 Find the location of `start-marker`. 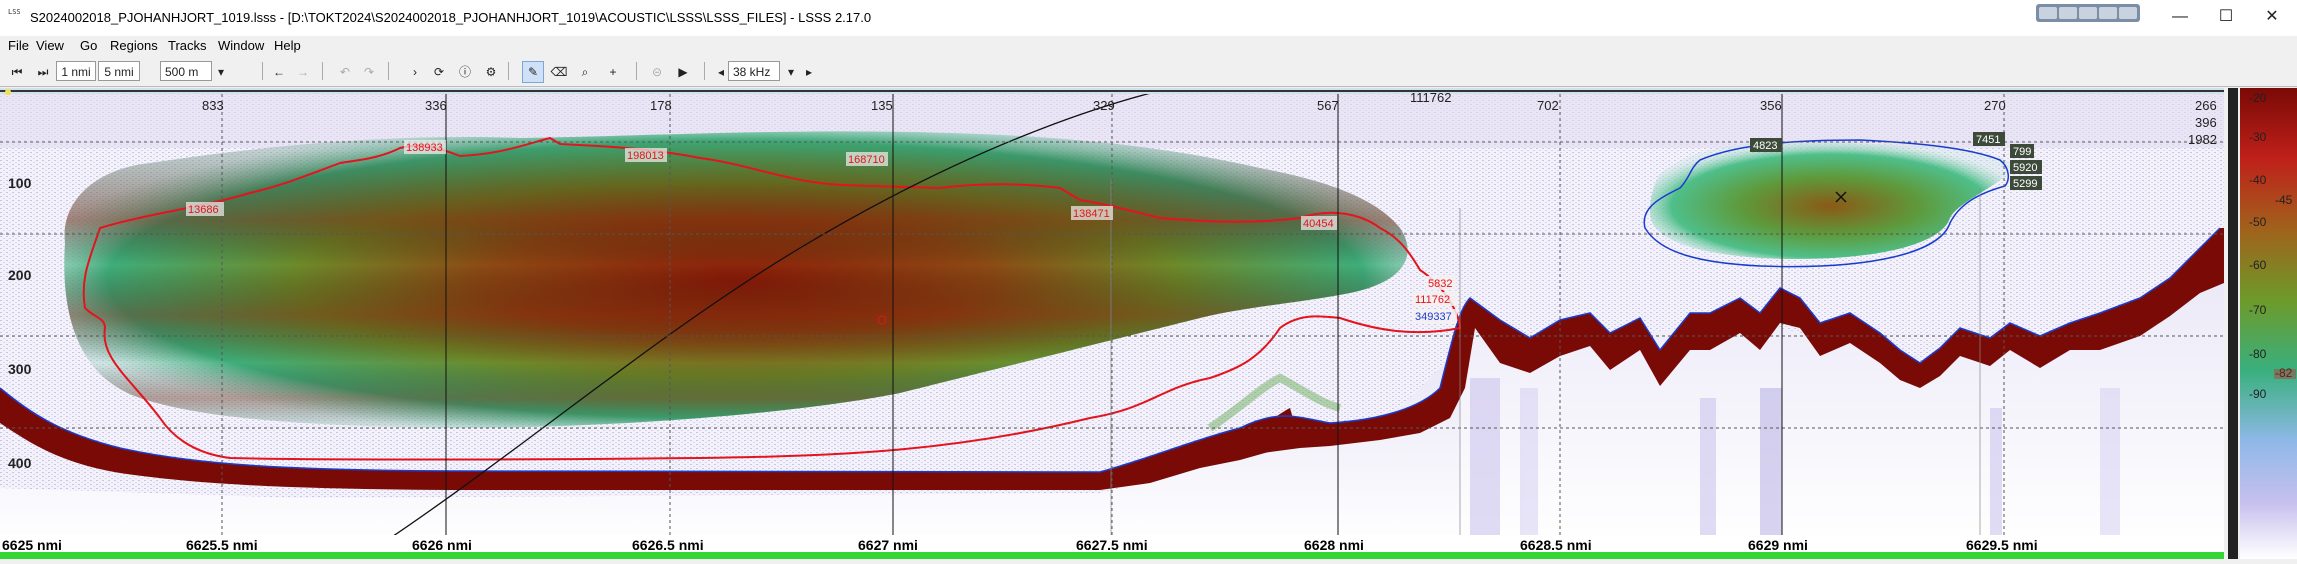

start-marker is located at coordinates (8, 92).